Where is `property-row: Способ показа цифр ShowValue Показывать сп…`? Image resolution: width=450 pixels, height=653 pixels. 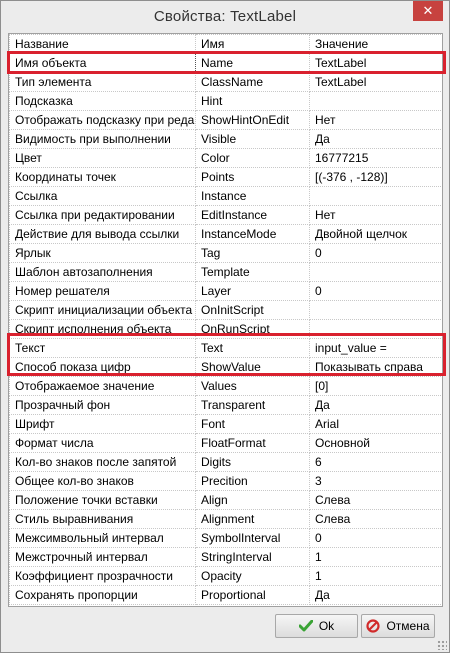 property-row: Способ показа цифр ShowValue Показывать сп… is located at coordinates (225, 367).